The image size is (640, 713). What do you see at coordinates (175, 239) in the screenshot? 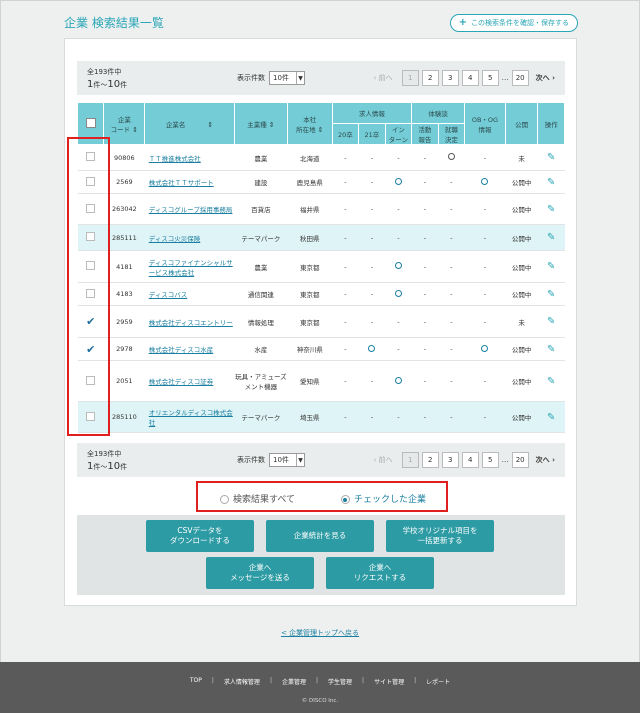
I see `company-name-link: ディスコ火災保険` at bounding box center [175, 239].